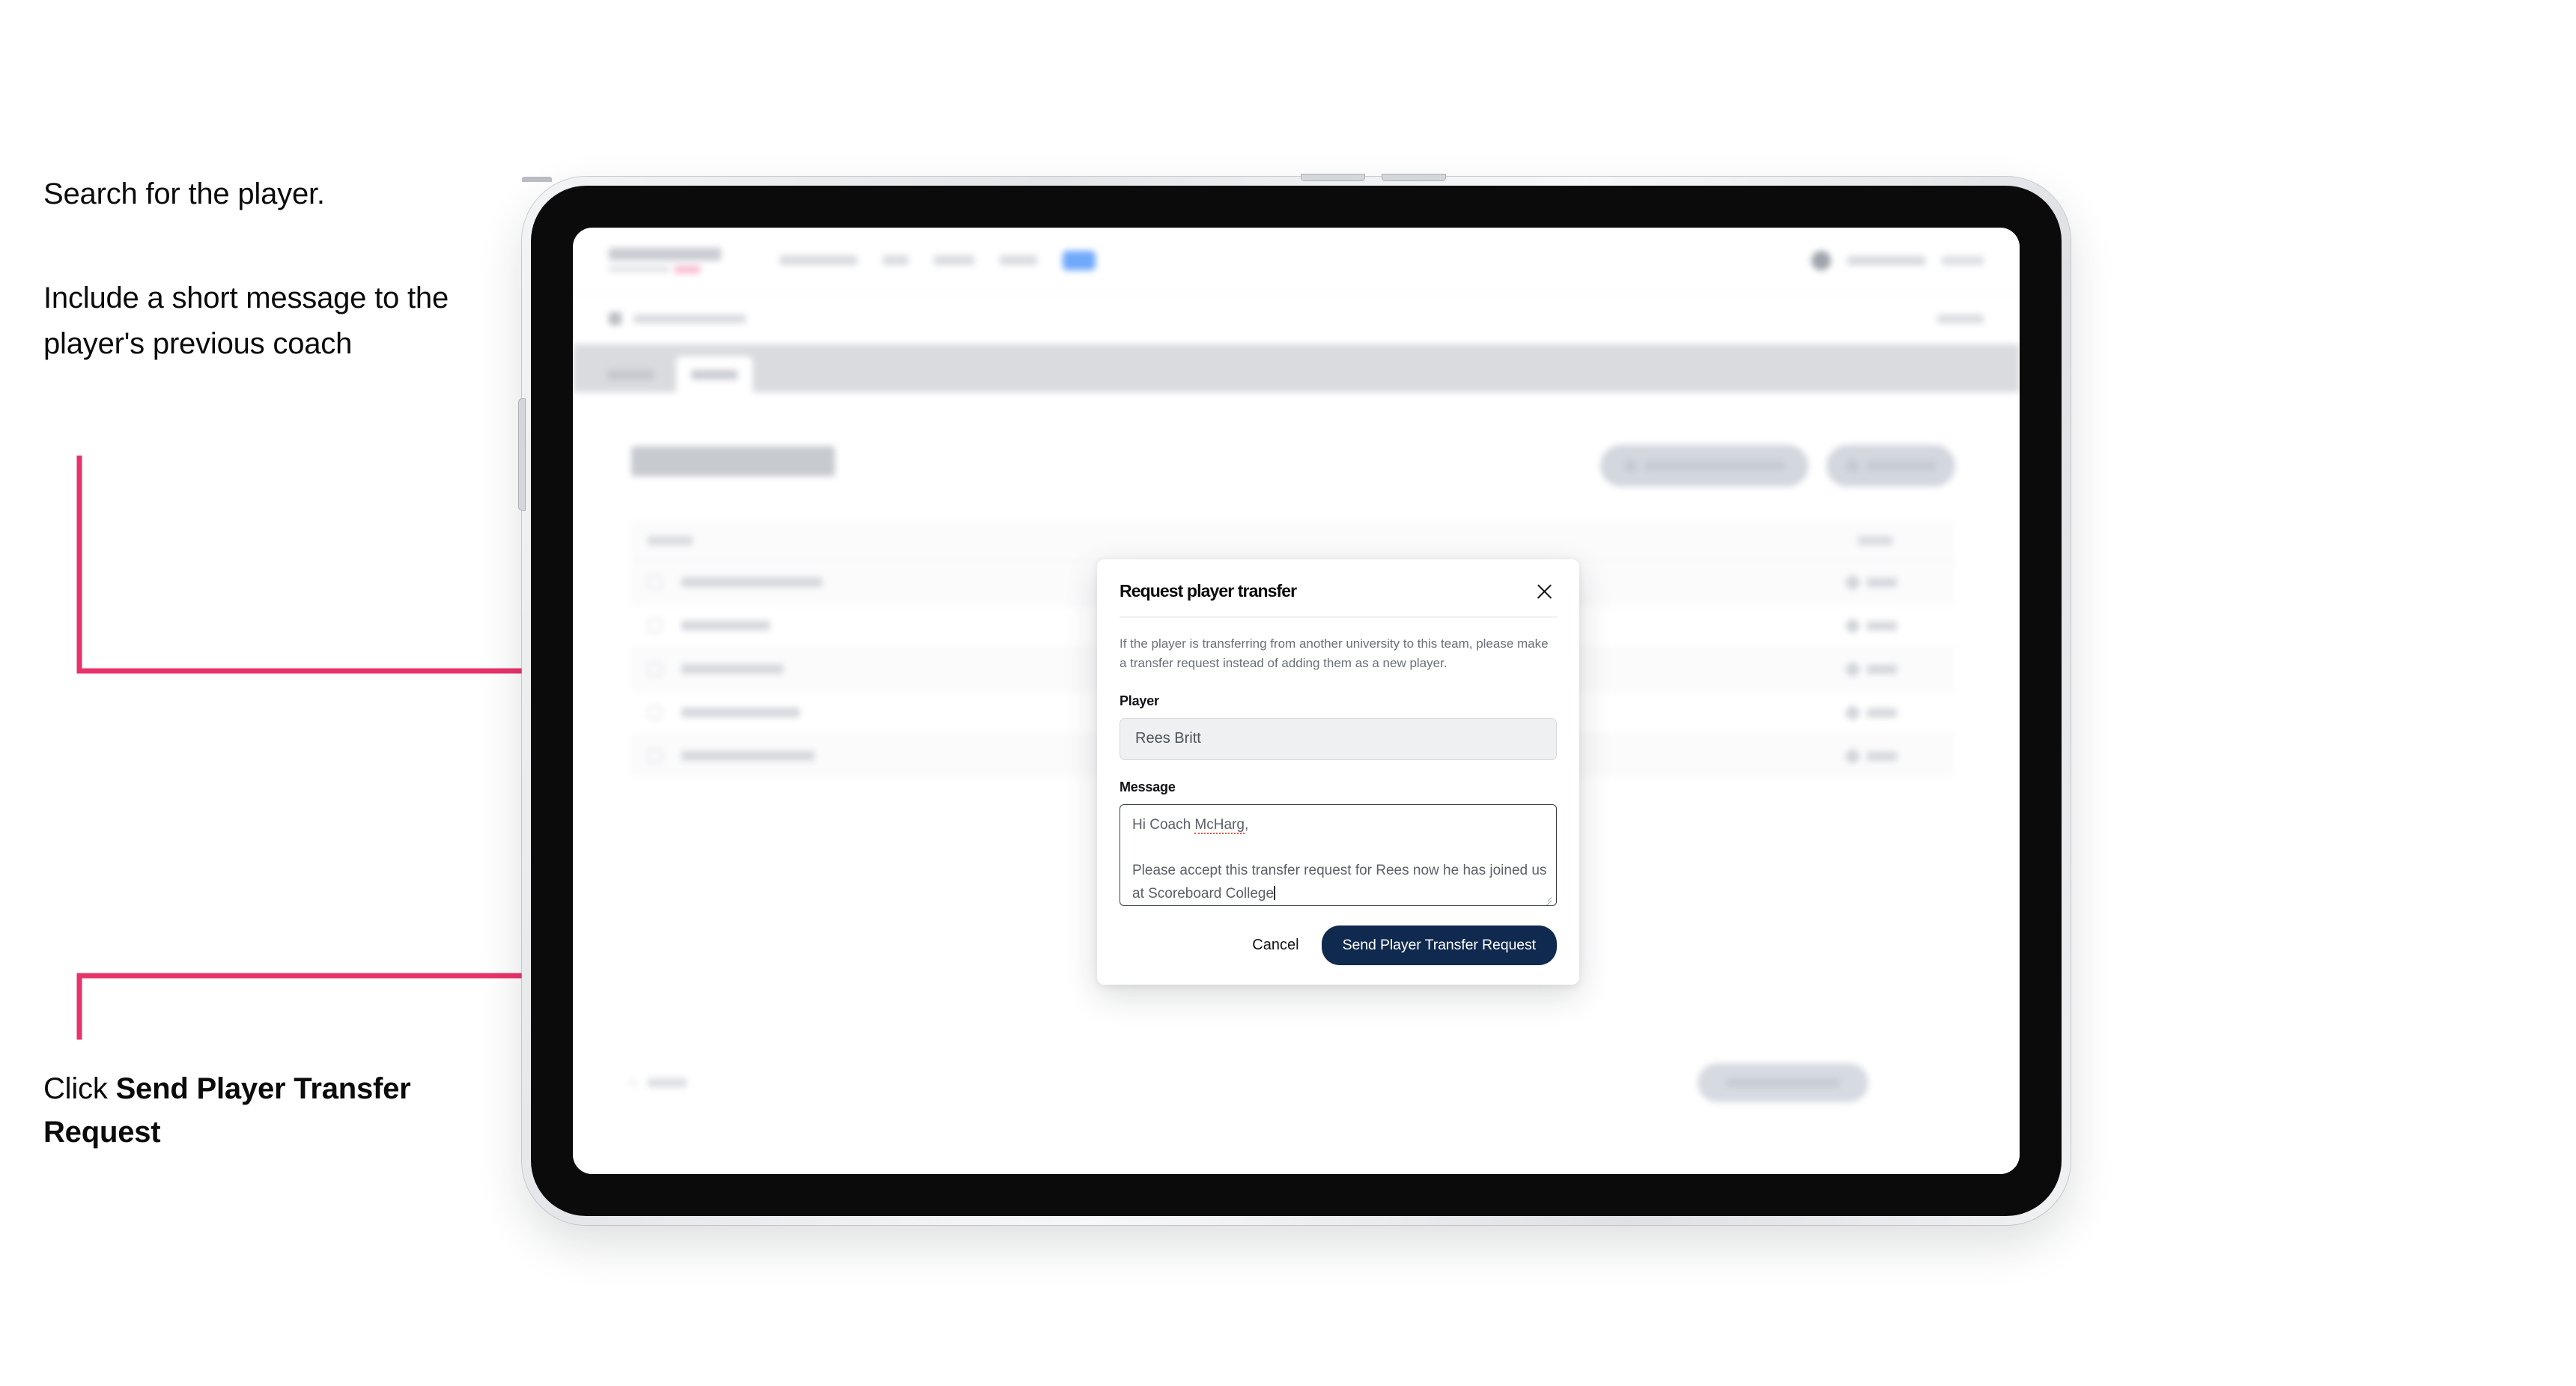 This screenshot has height=1386, width=2576. What do you see at coordinates (1274, 893) in the screenshot?
I see `text-caret` at bounding box center [1274, 893].